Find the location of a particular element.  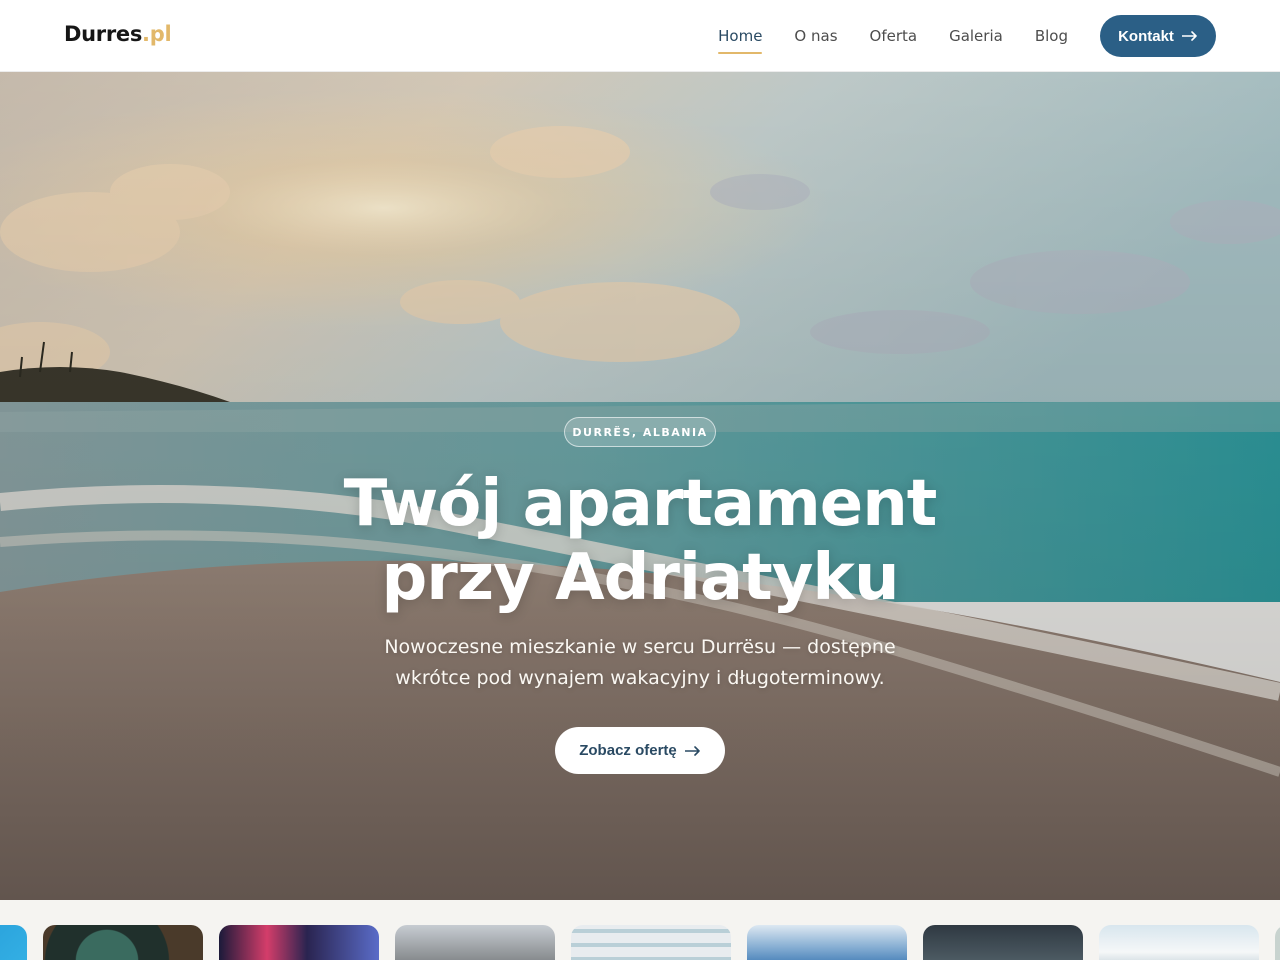

location-badge: DURRËS, ALBANIA is located at coordinates (640, 432).